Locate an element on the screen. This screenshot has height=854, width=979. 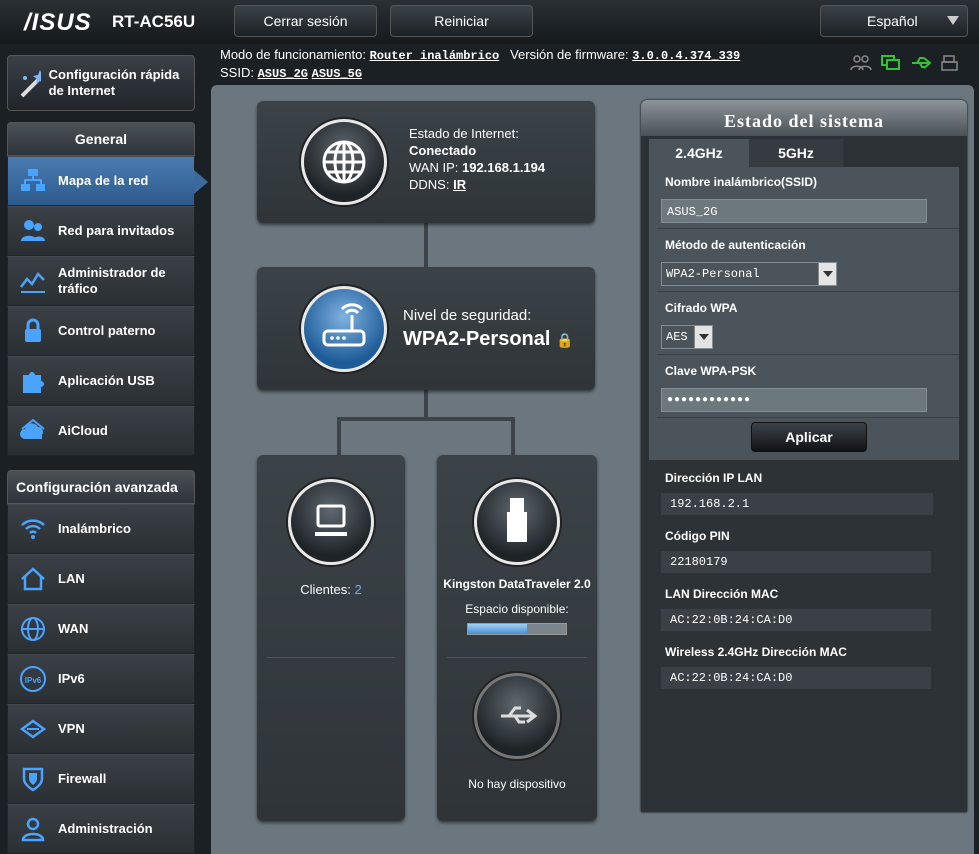
quick-setup-button: Configuración rápida de Internet is located at coordinates (101, 83).